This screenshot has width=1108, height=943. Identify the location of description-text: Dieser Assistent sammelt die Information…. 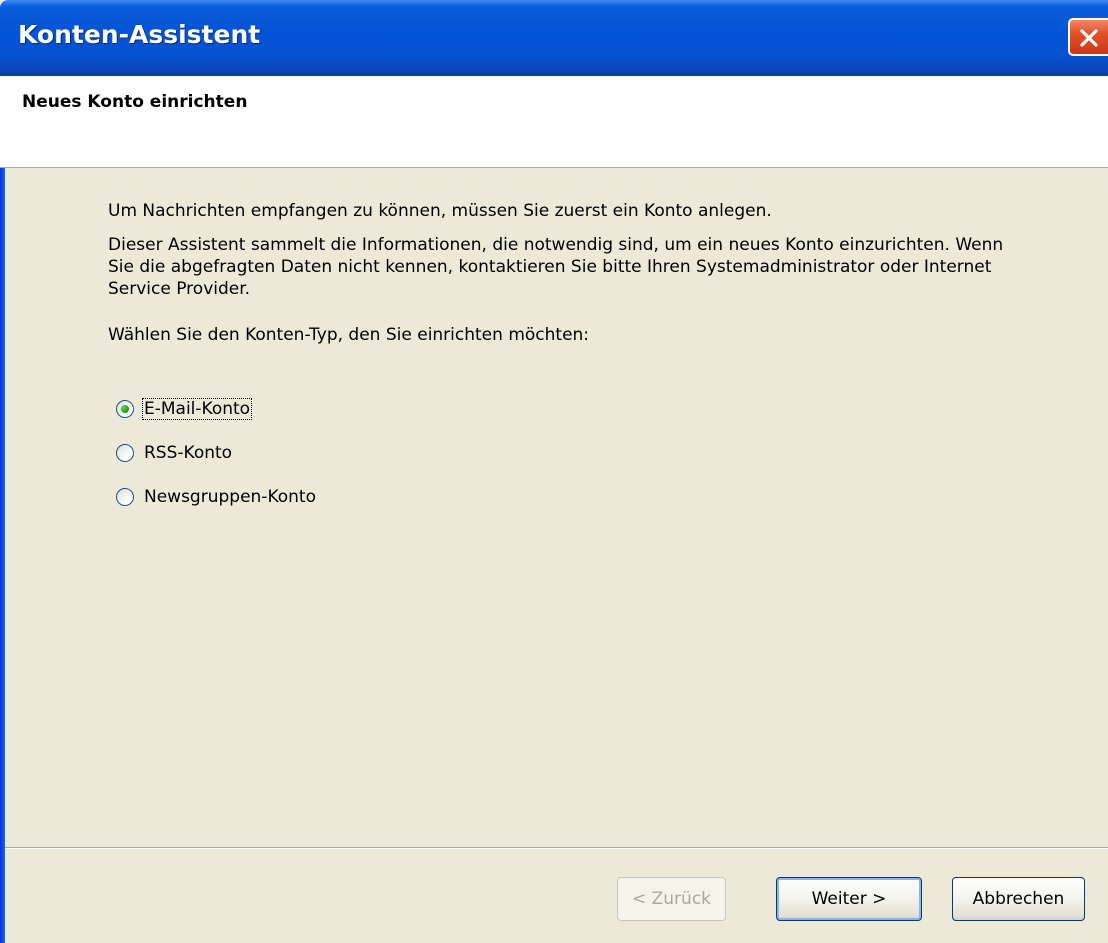
(556, 267).